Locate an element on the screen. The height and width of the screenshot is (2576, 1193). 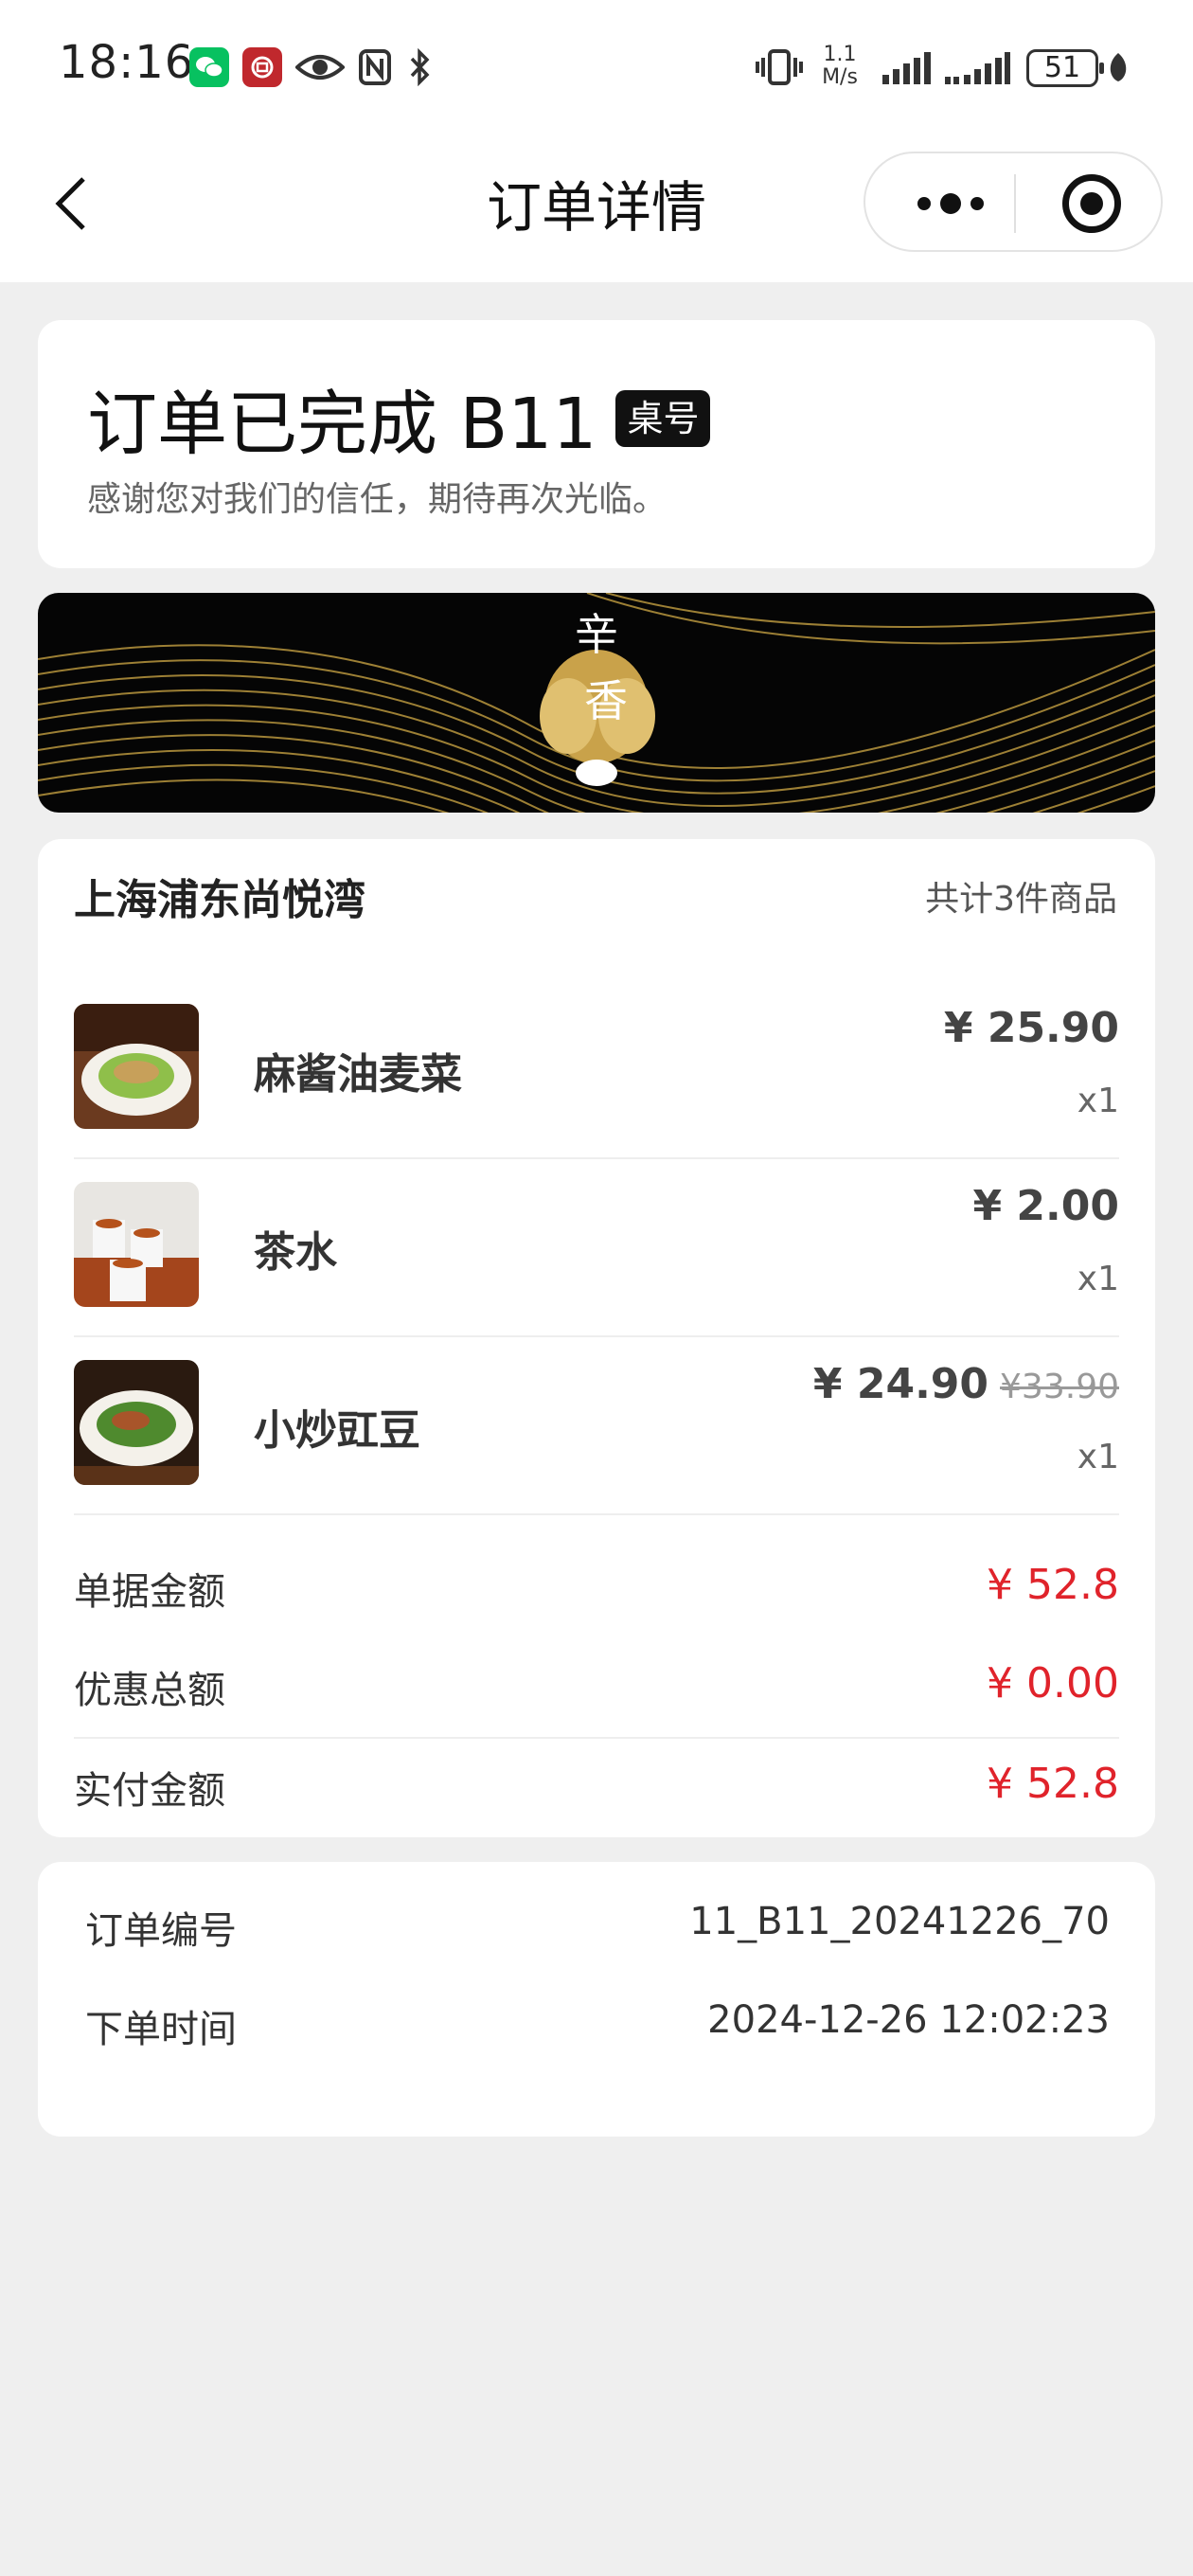
svg-text: 香 is located at coordinates (606, 700).